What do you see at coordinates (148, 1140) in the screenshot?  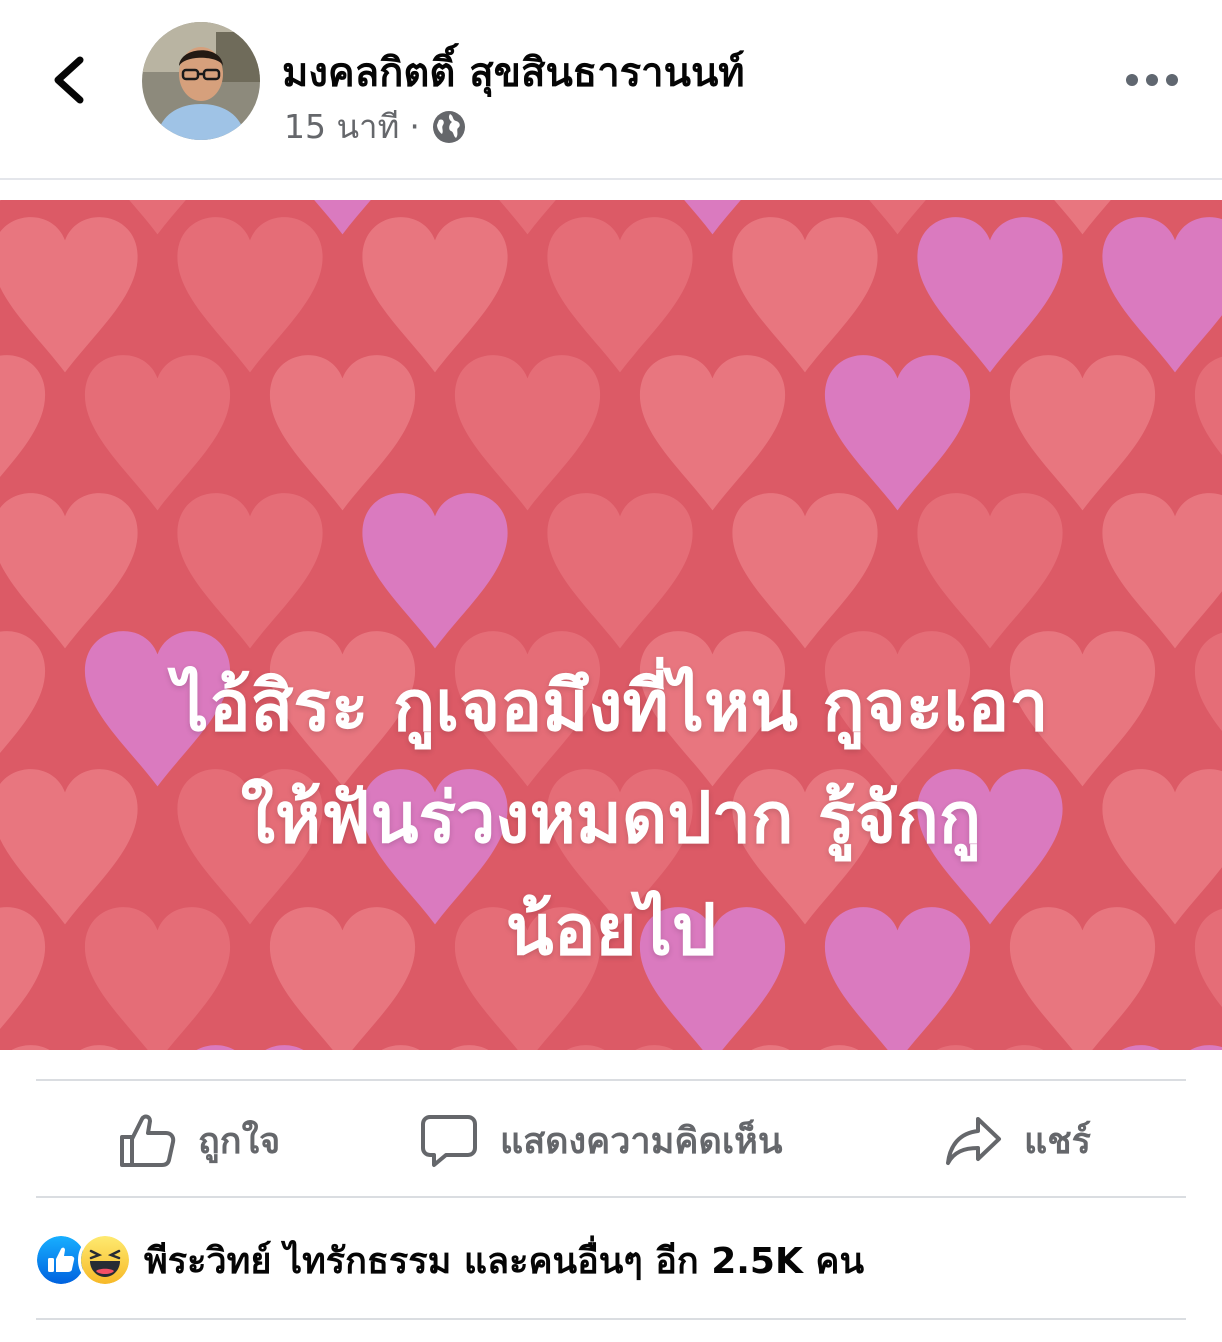 I see `thumbs-up-icon` at bounding box center [148, 1140].